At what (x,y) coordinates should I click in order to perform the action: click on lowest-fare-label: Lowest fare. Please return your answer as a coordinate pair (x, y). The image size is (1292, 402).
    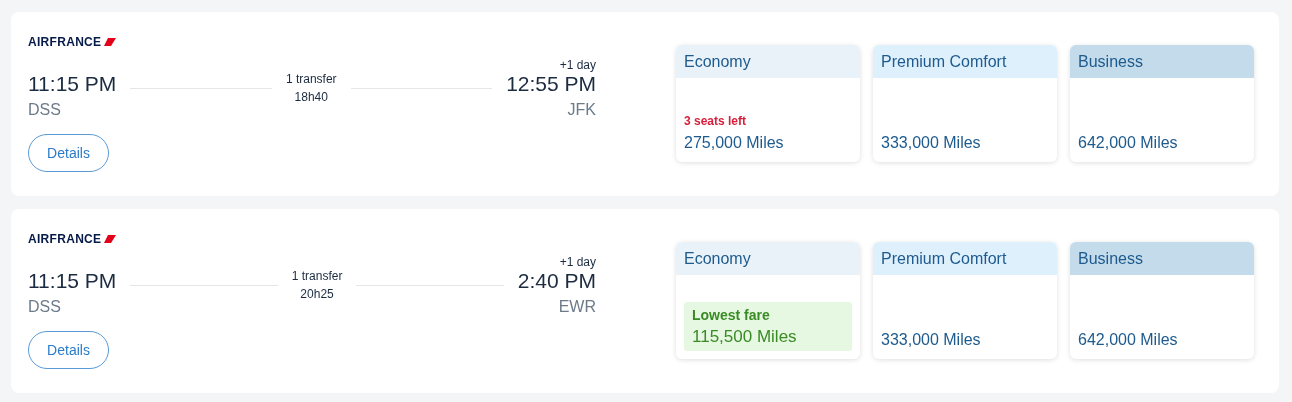
    Looking at the image, I should click on (731, 315).